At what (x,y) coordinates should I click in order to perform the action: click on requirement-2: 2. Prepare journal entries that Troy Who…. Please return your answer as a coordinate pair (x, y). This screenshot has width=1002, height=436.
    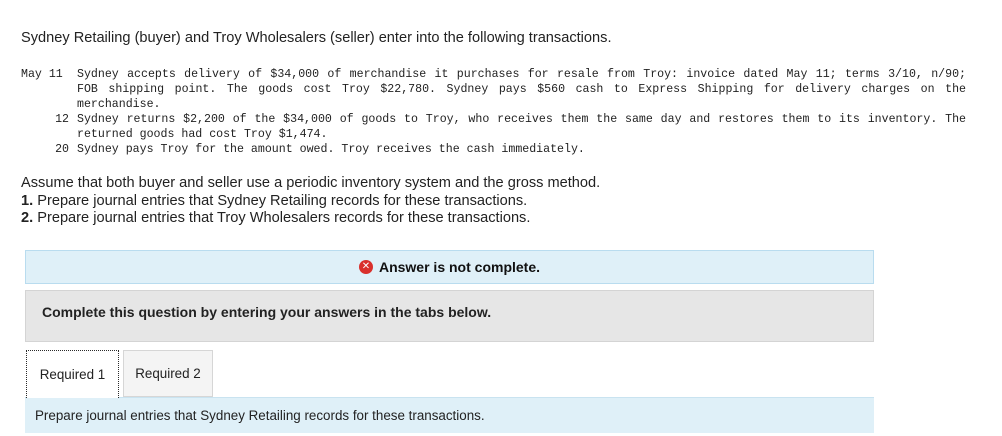
    Looking at the image, I should click on (310, 219).